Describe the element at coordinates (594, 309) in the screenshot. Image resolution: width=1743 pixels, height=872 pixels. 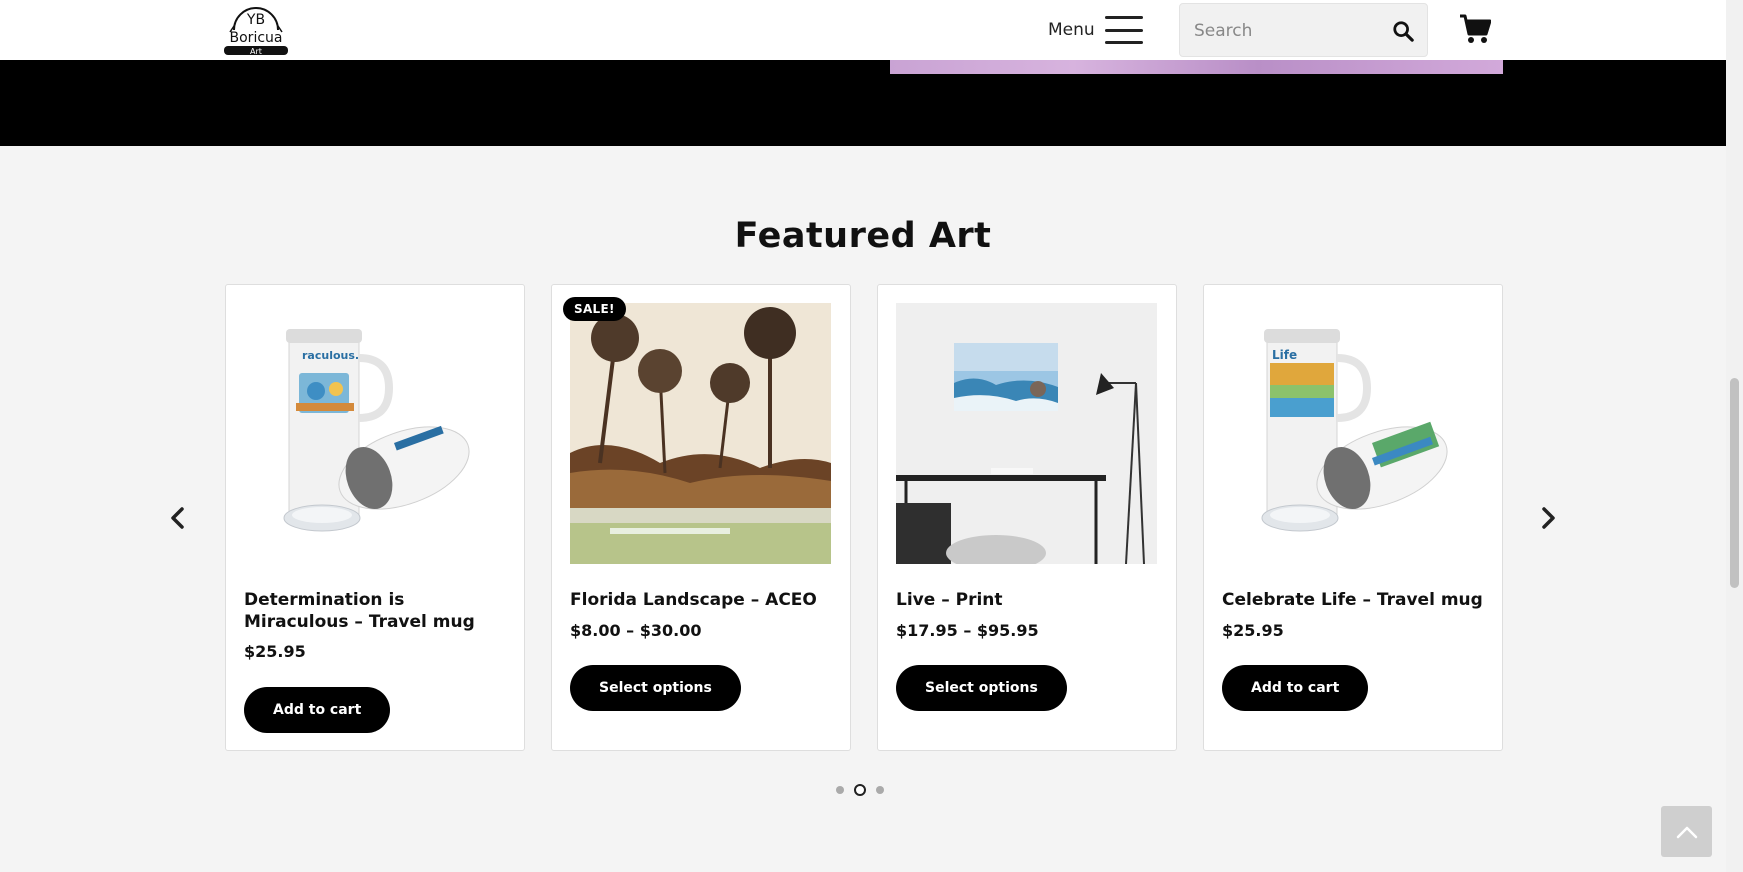
I see `sale-badge: SALE!` at that location.